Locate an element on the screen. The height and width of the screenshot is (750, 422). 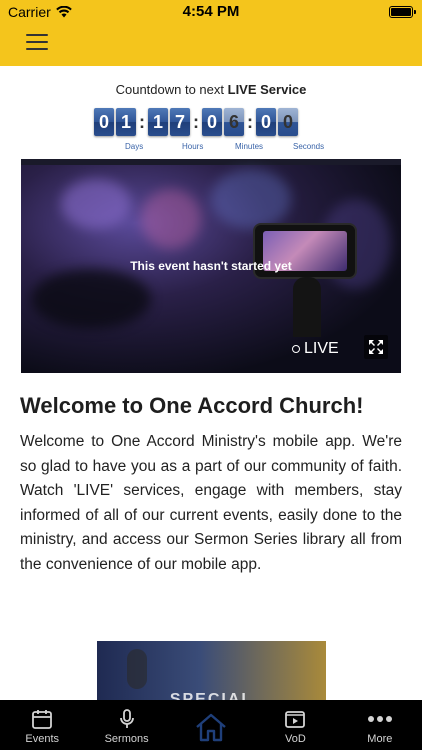
home-icon is located at coordinates (211, 727).